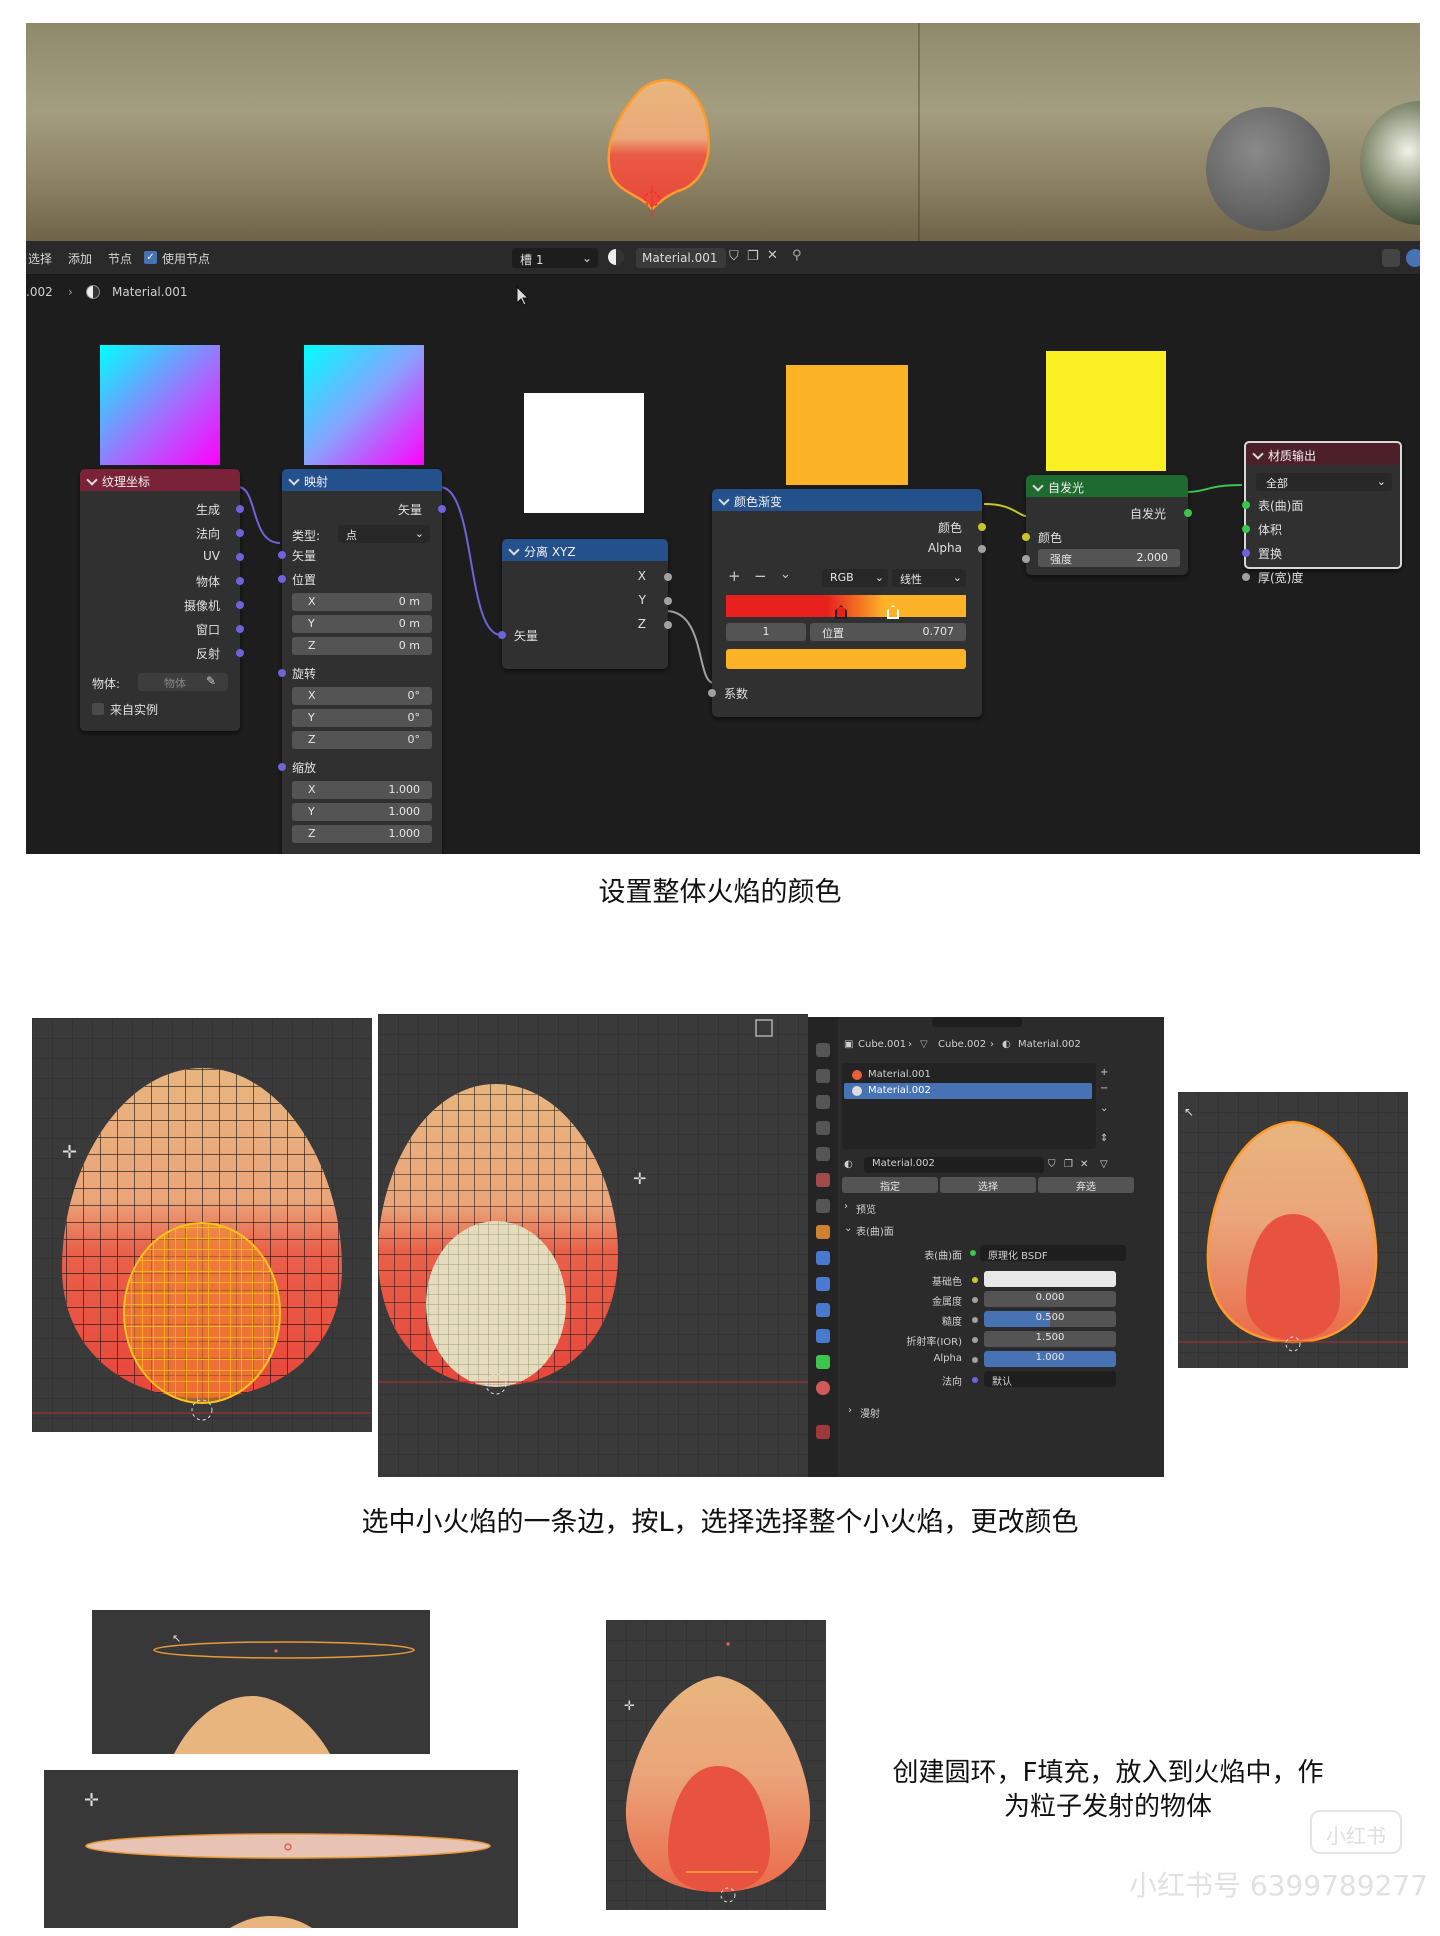  I want to click on ior-field: 1.500, so click(1050, 1339).